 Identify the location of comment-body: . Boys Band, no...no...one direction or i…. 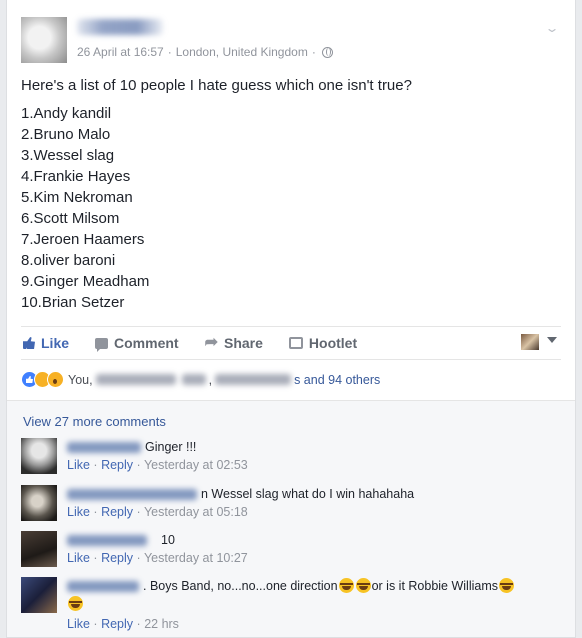
(314, 595).